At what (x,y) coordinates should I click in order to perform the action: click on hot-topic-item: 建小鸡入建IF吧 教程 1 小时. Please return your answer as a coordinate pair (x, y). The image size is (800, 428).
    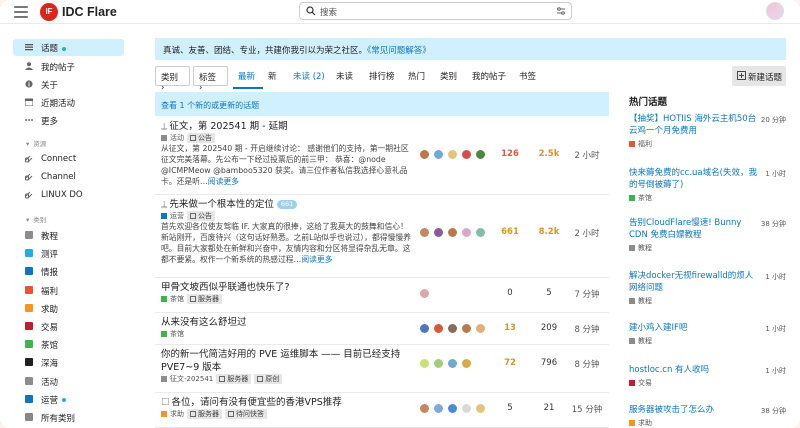
    Looking at the image, I should click on (707, 342).